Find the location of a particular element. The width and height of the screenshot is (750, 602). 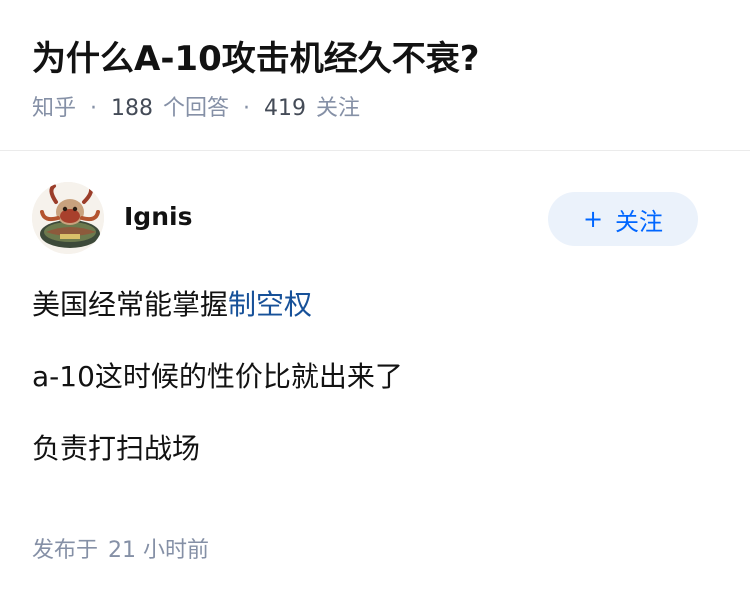

published-prefix: 发布于 is located at coordinates (65, 550).